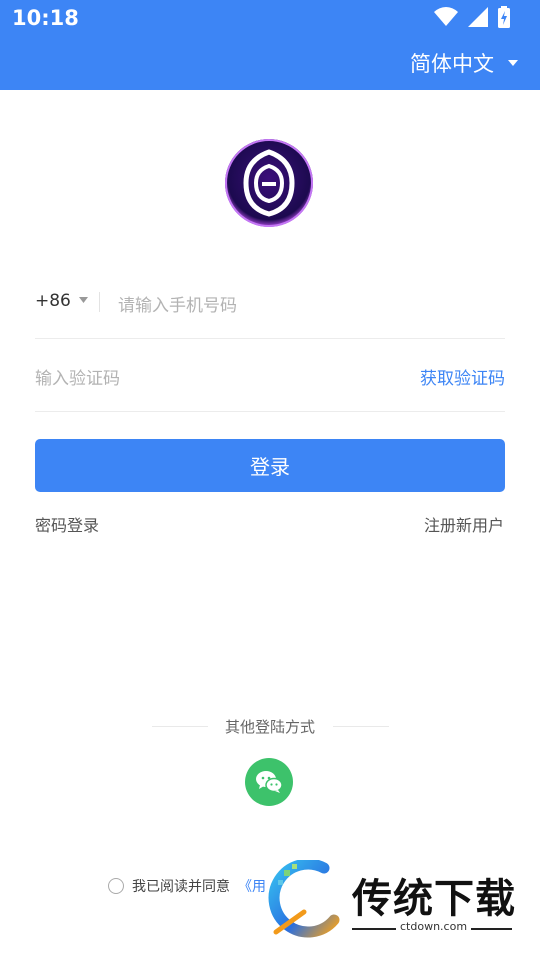 The image size is (540, 960). I want to click on watermark-title: 传统下载, so click(434, 899).